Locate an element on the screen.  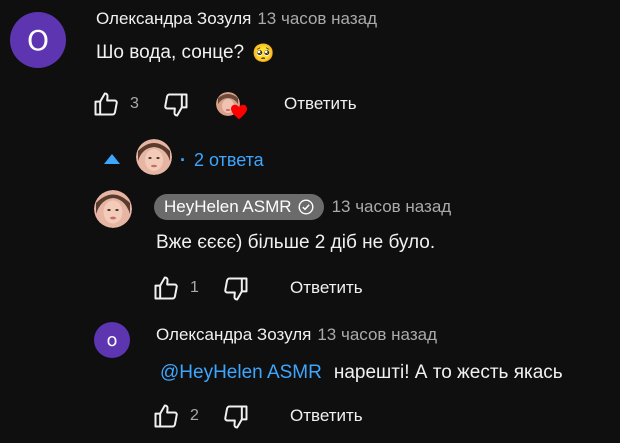
reply-header: HeyHelen ASMR 13 часов назад is located at coordinates (302, 207).